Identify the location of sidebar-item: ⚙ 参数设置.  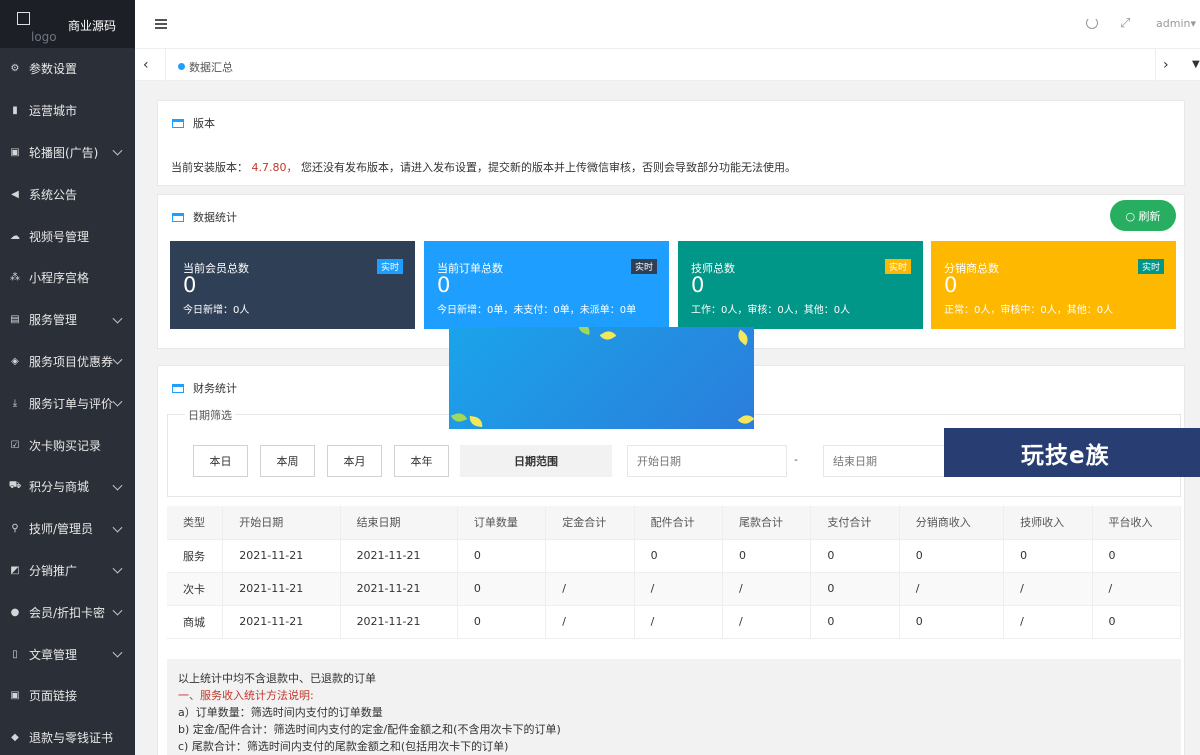
(67, 69).